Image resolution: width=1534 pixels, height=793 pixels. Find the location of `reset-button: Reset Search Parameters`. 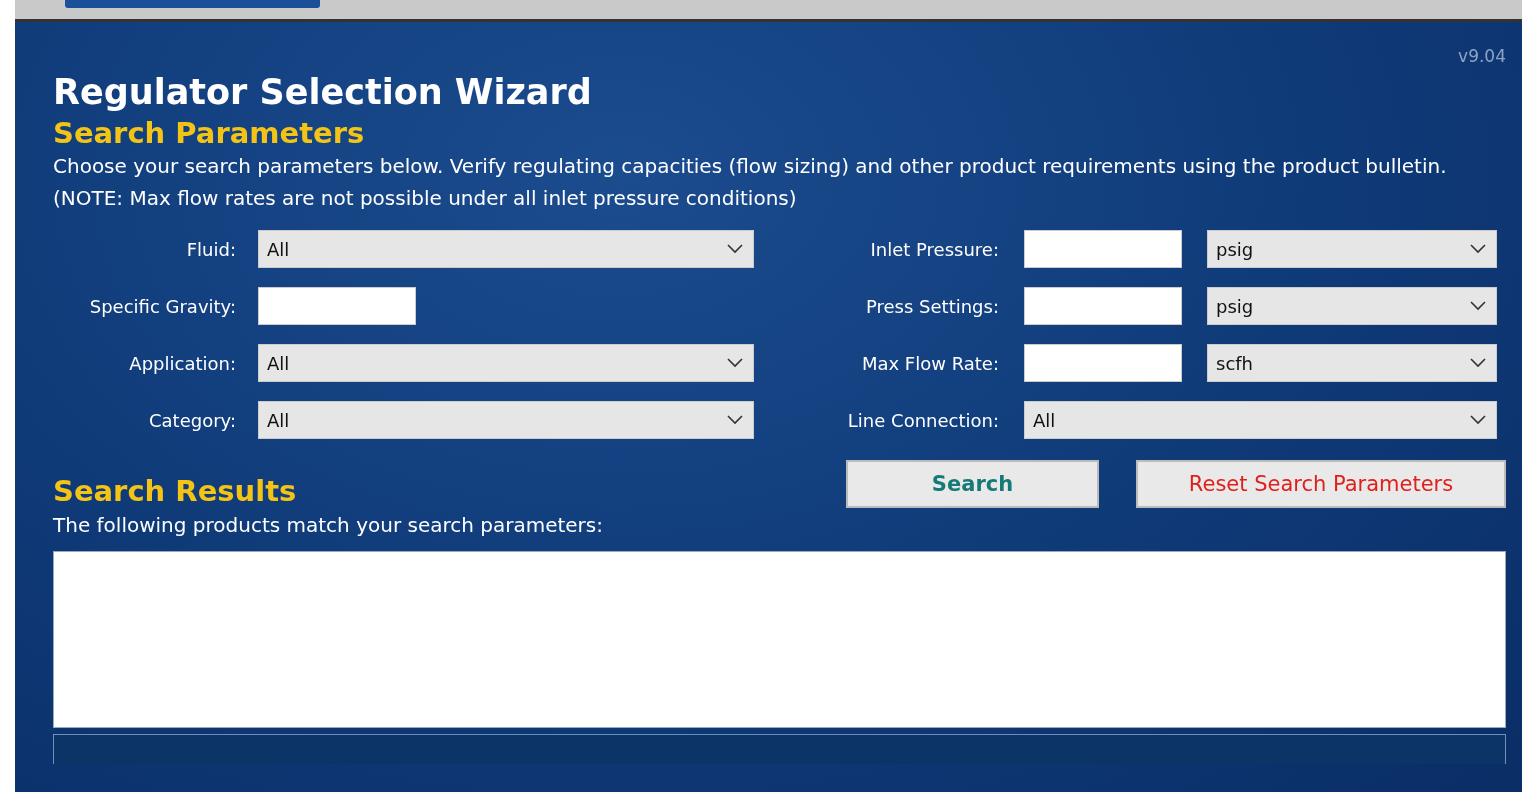

reset-button: Reset Search Parameters is located at coordinates (1321, 484).